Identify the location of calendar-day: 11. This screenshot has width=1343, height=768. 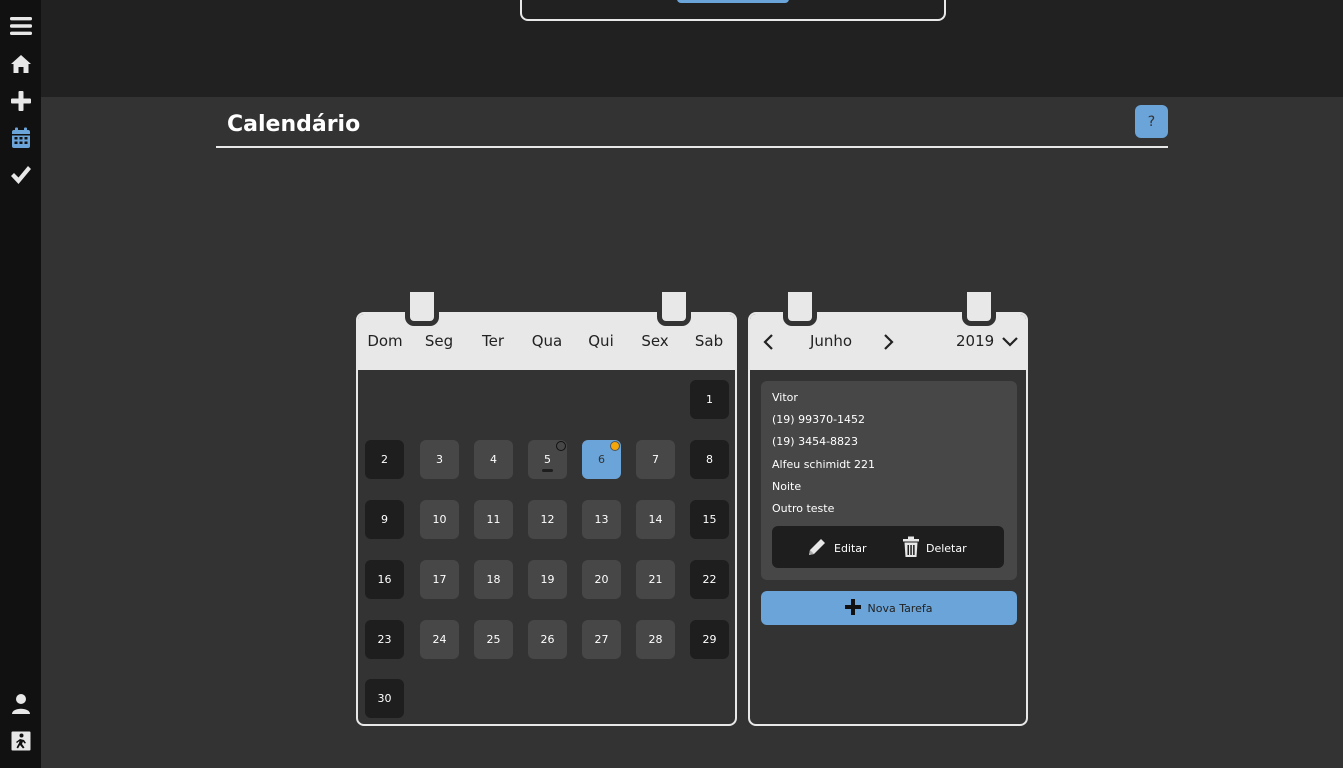
(493, 519).